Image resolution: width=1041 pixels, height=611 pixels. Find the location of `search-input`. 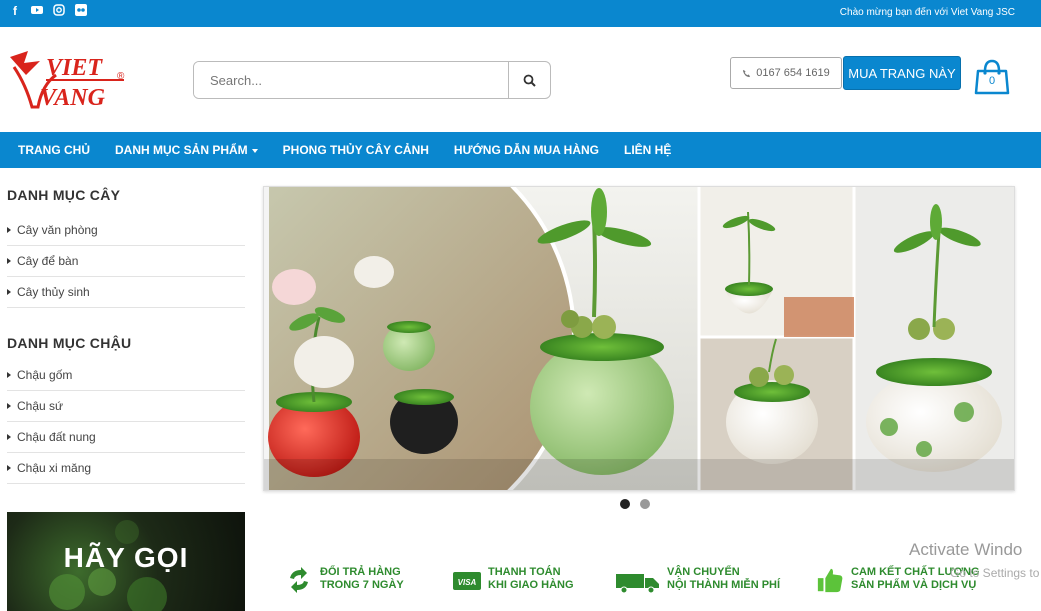

search-input is located at coordinates (351, 80).